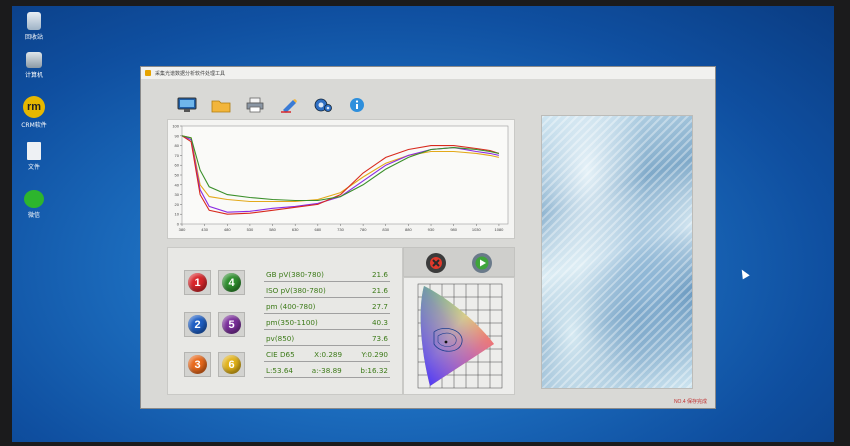  Describe the element at coordinates (177, 194) in the screenshot. I see `y-tick-label: 30` at that location.